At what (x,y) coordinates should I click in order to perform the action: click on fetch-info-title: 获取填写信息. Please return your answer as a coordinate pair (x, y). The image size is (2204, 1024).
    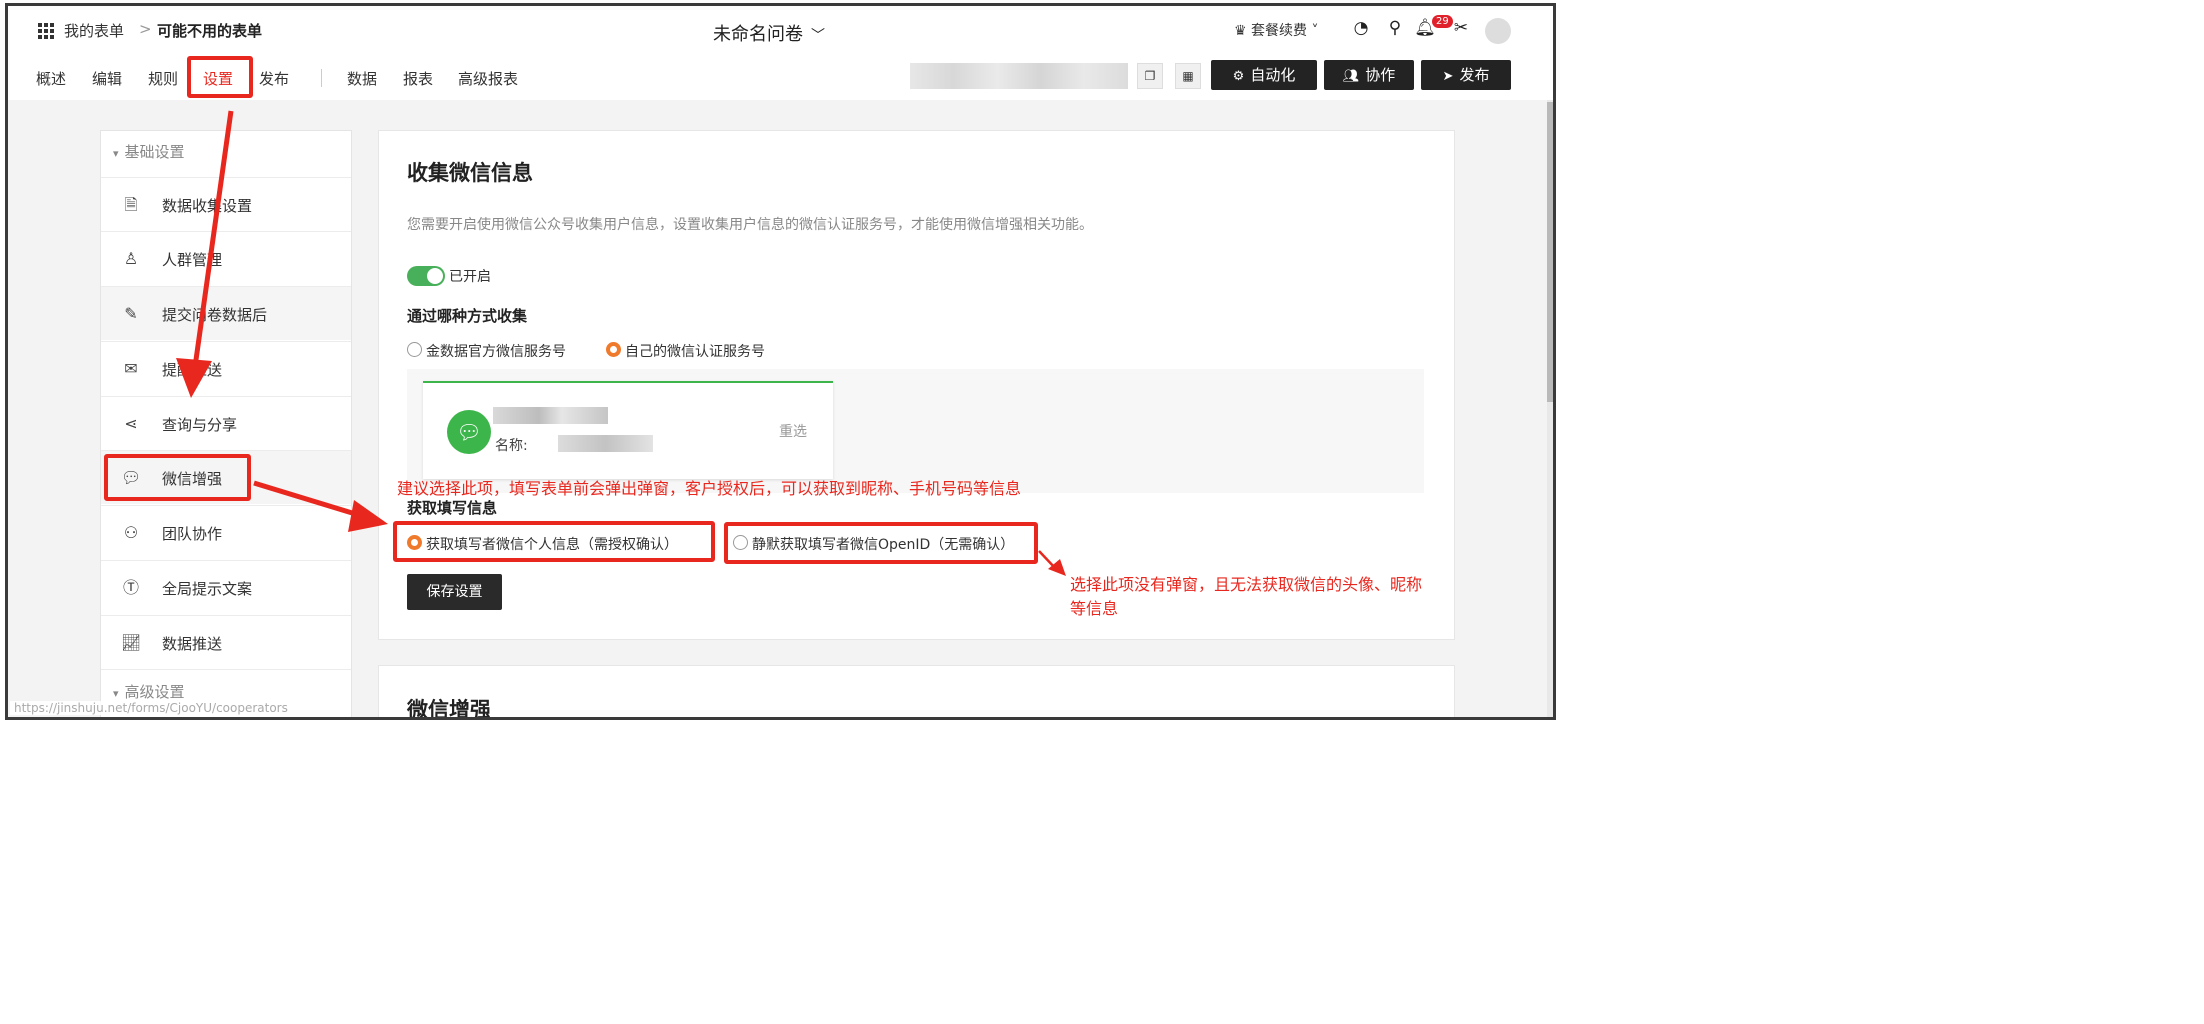
    Looking at the image, I should click on (452, 508).